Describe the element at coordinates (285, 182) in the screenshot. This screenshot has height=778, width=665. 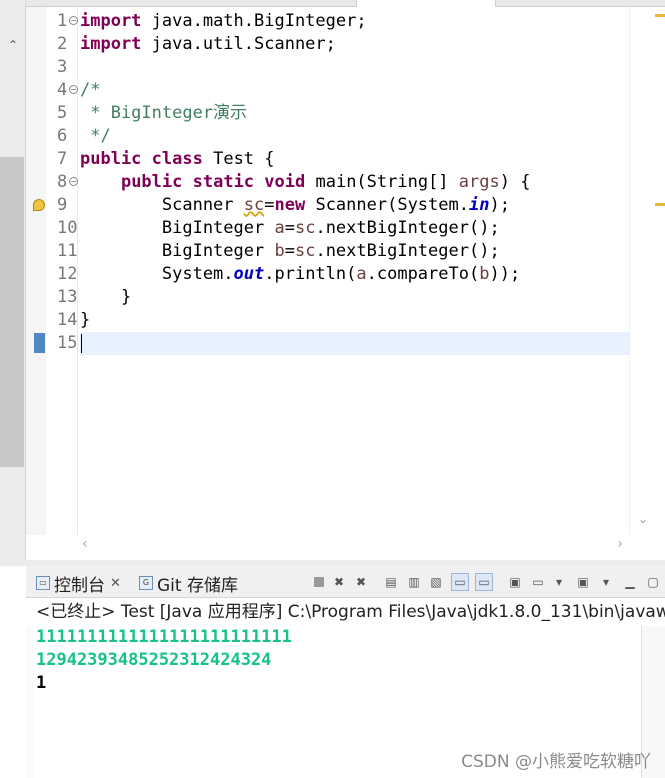
I see `code-token: void` at that location.